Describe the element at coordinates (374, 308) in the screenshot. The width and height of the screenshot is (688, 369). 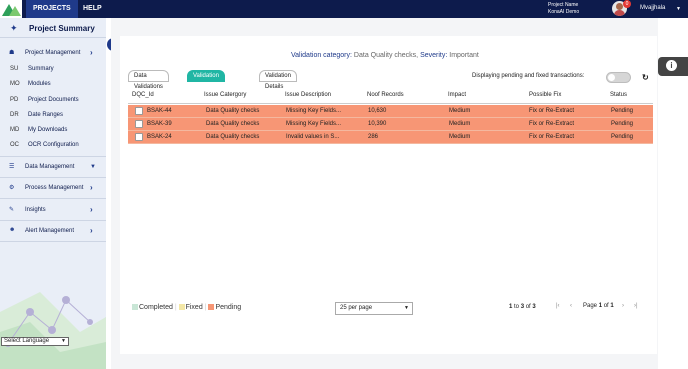
I see `rows-per-page-select: 25 per page ▼` at that location.